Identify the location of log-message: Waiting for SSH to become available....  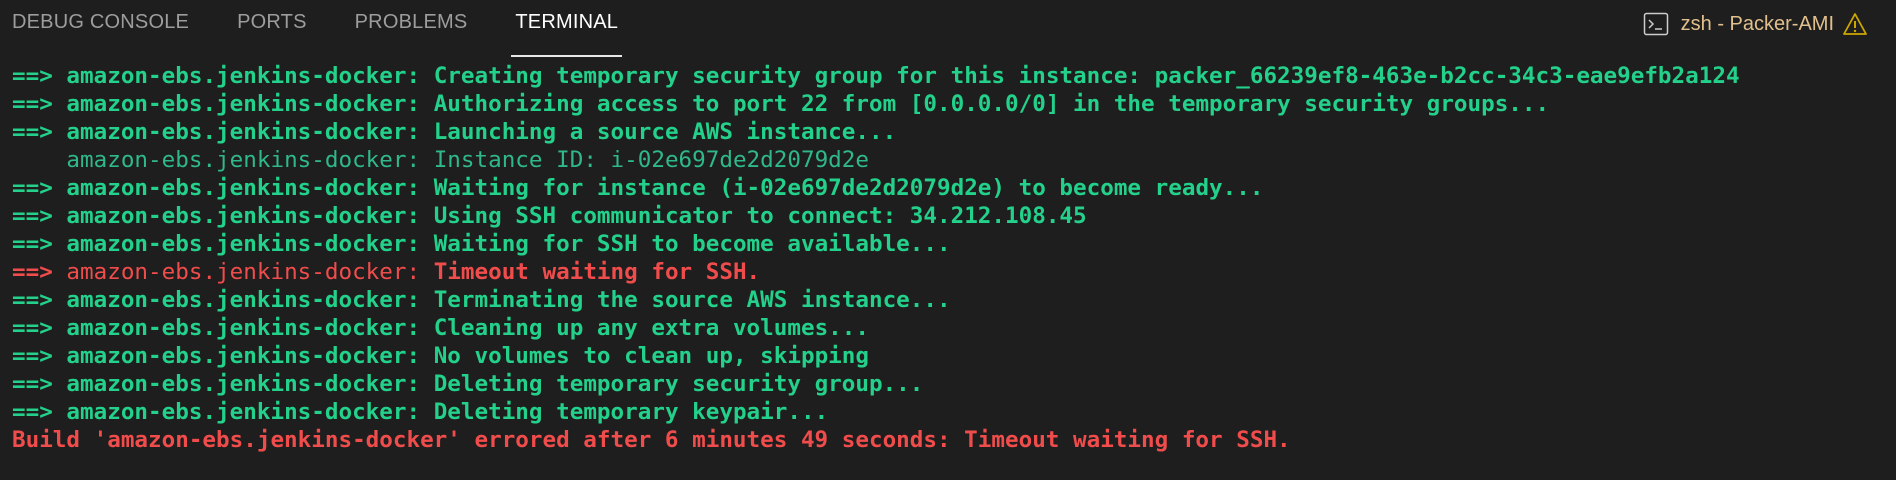
(685, 244).